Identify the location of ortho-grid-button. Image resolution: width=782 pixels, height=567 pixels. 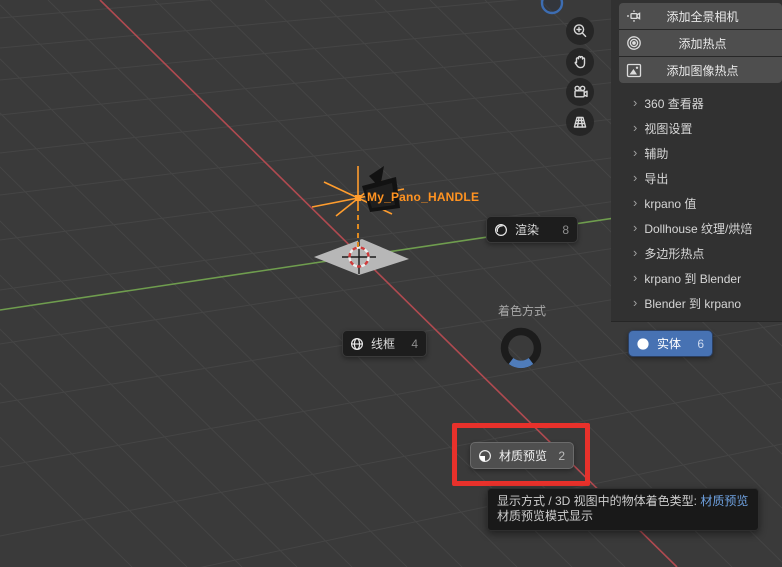
(580, 122).